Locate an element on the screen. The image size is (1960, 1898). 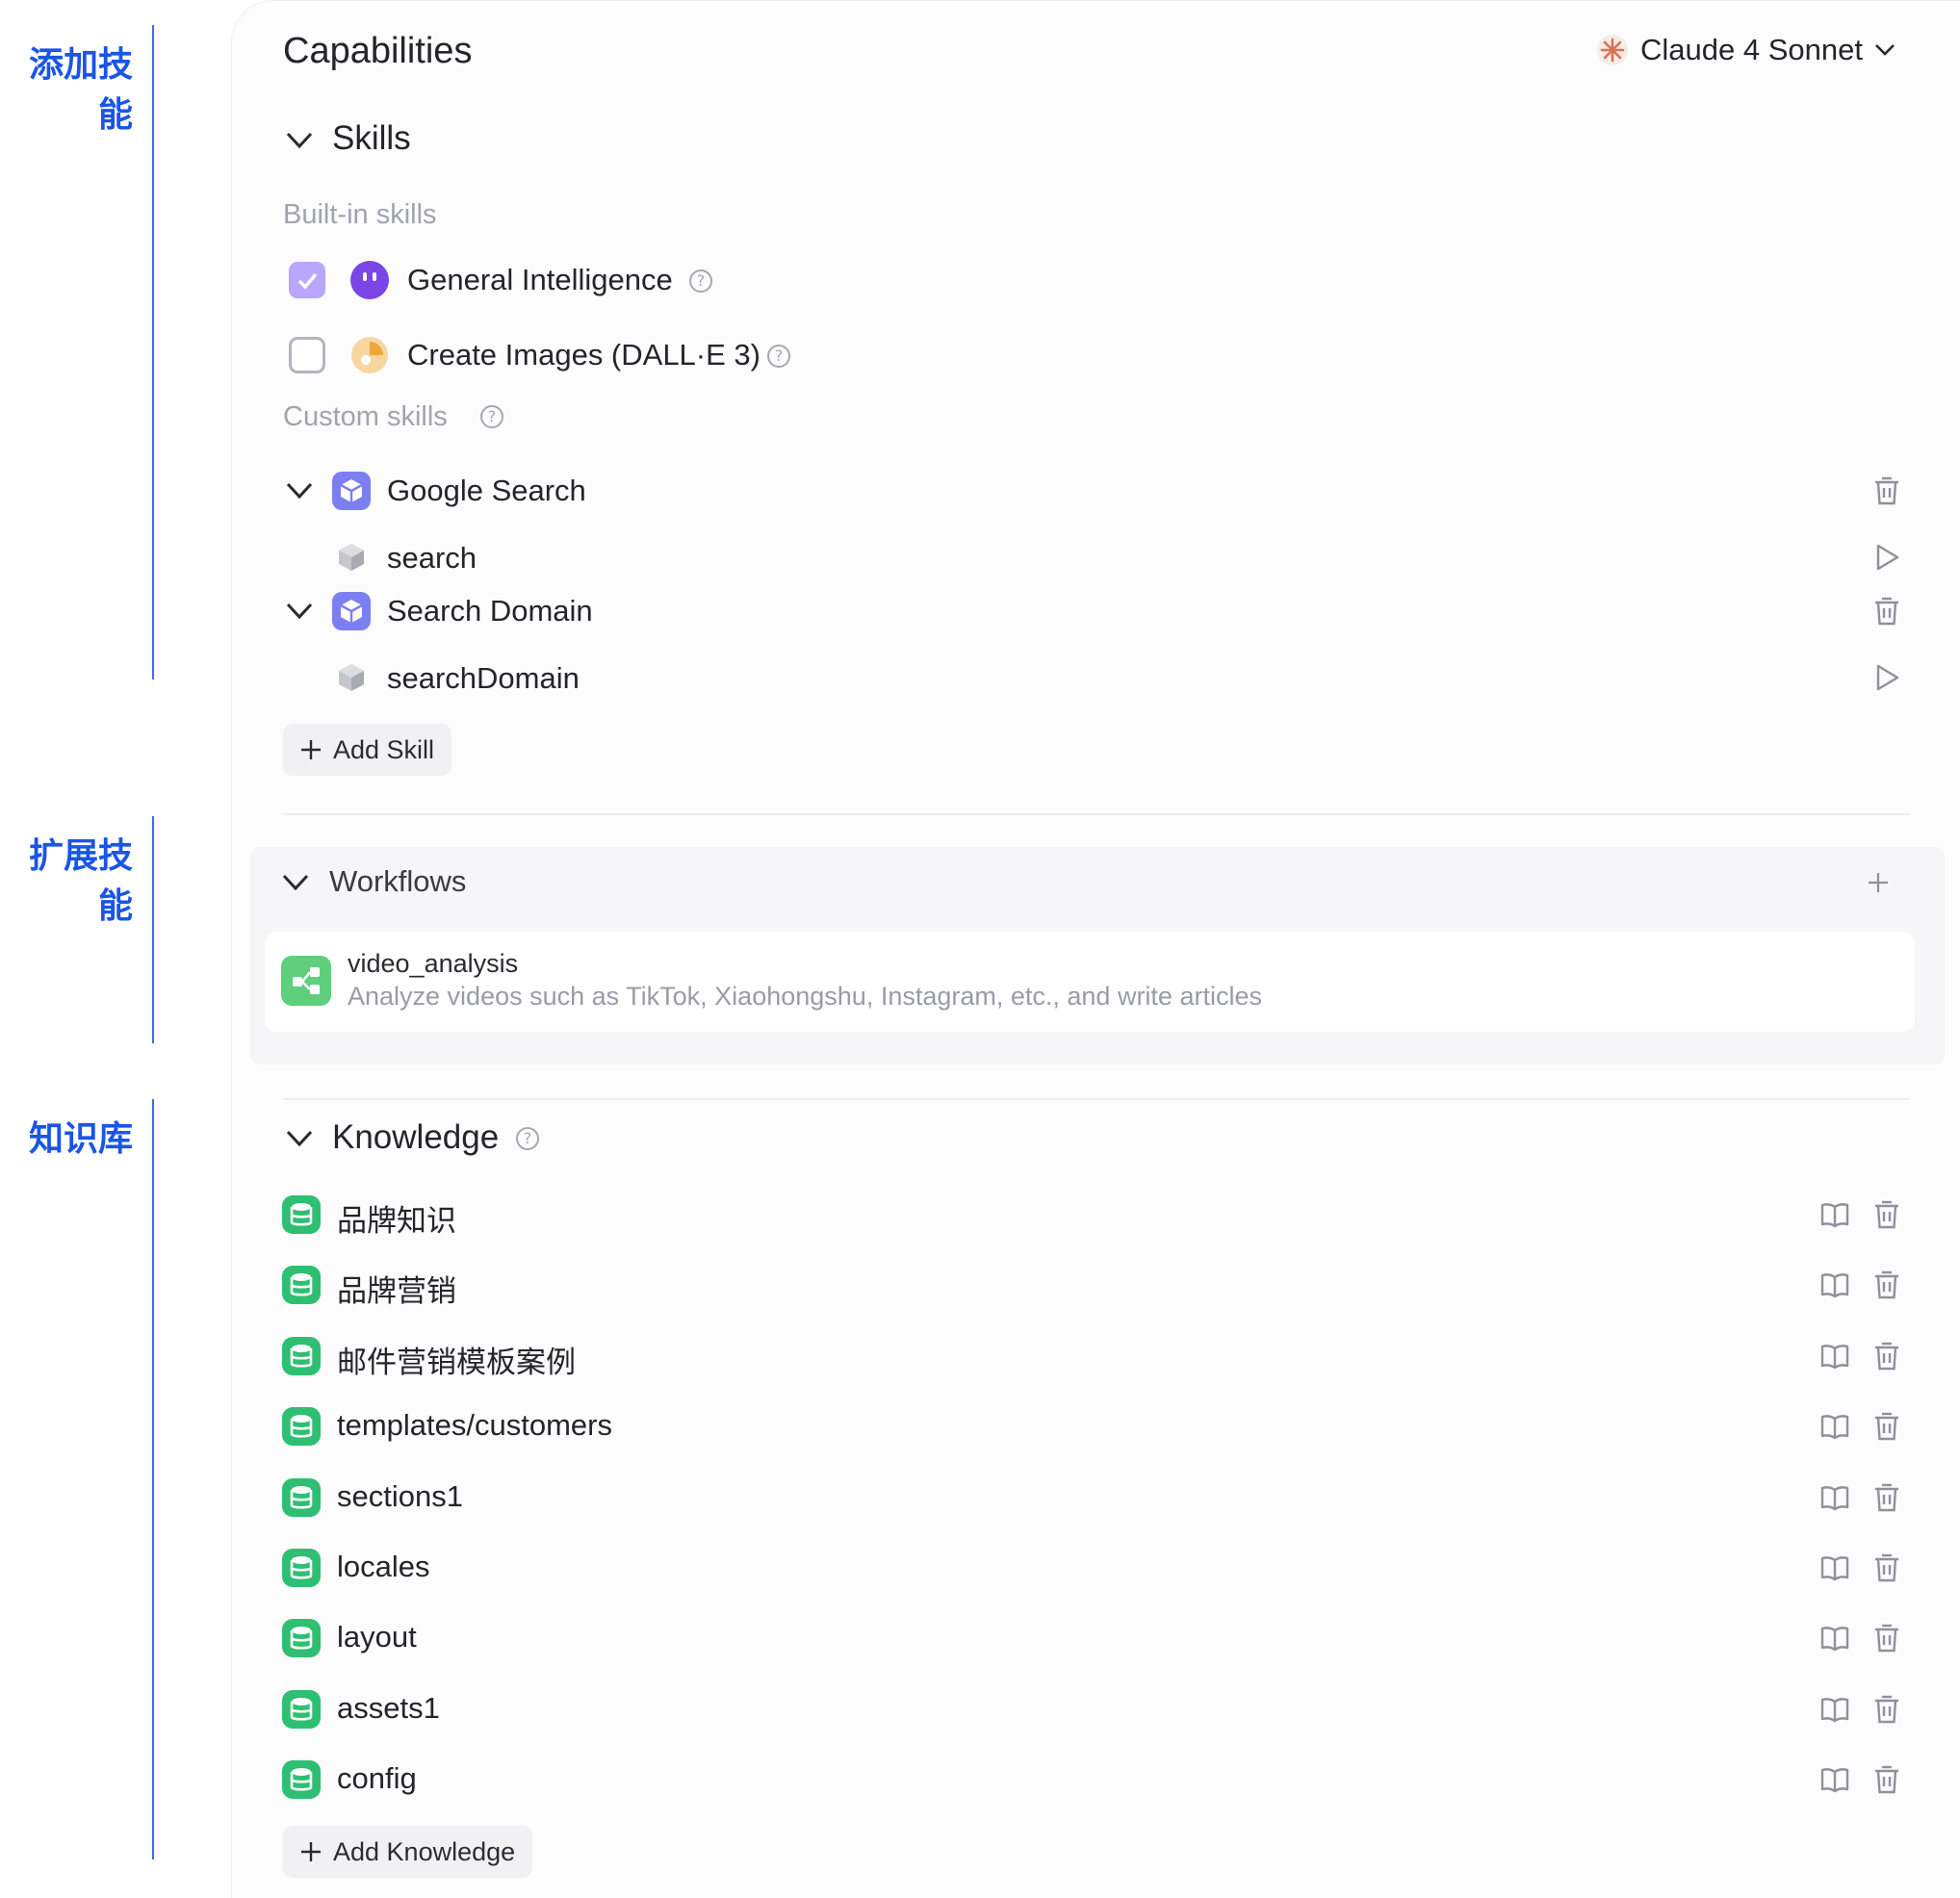
general-intelligence-help-icon: ? is located at coordinates (700, 281).